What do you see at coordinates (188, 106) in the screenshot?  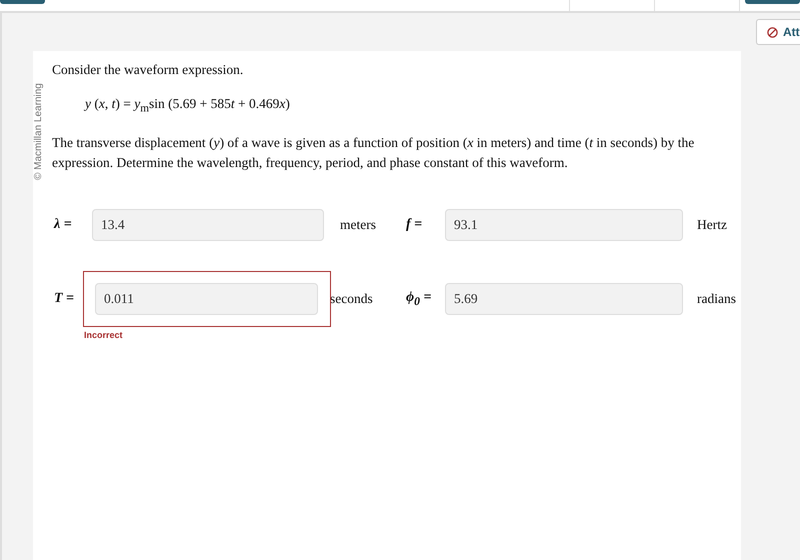 I see `equation: y (x, t) = y$_{m}$sin (5.69 + 585t + 0.469x)` at bounding box center [188, 106].